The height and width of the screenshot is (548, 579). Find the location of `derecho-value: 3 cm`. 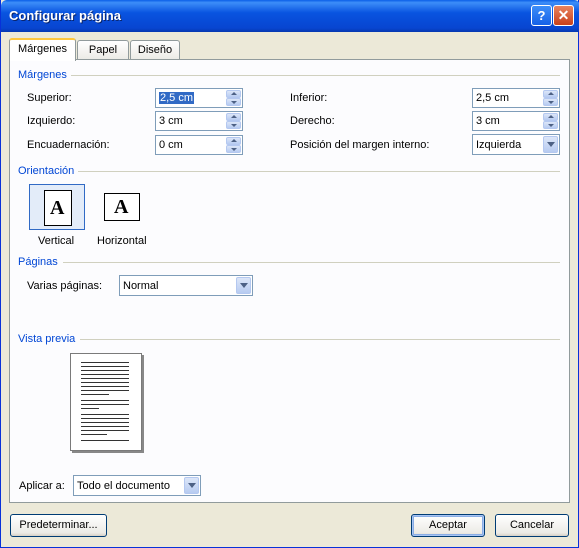

derecho-value: 3 cm is located at coordinates (488, 121).